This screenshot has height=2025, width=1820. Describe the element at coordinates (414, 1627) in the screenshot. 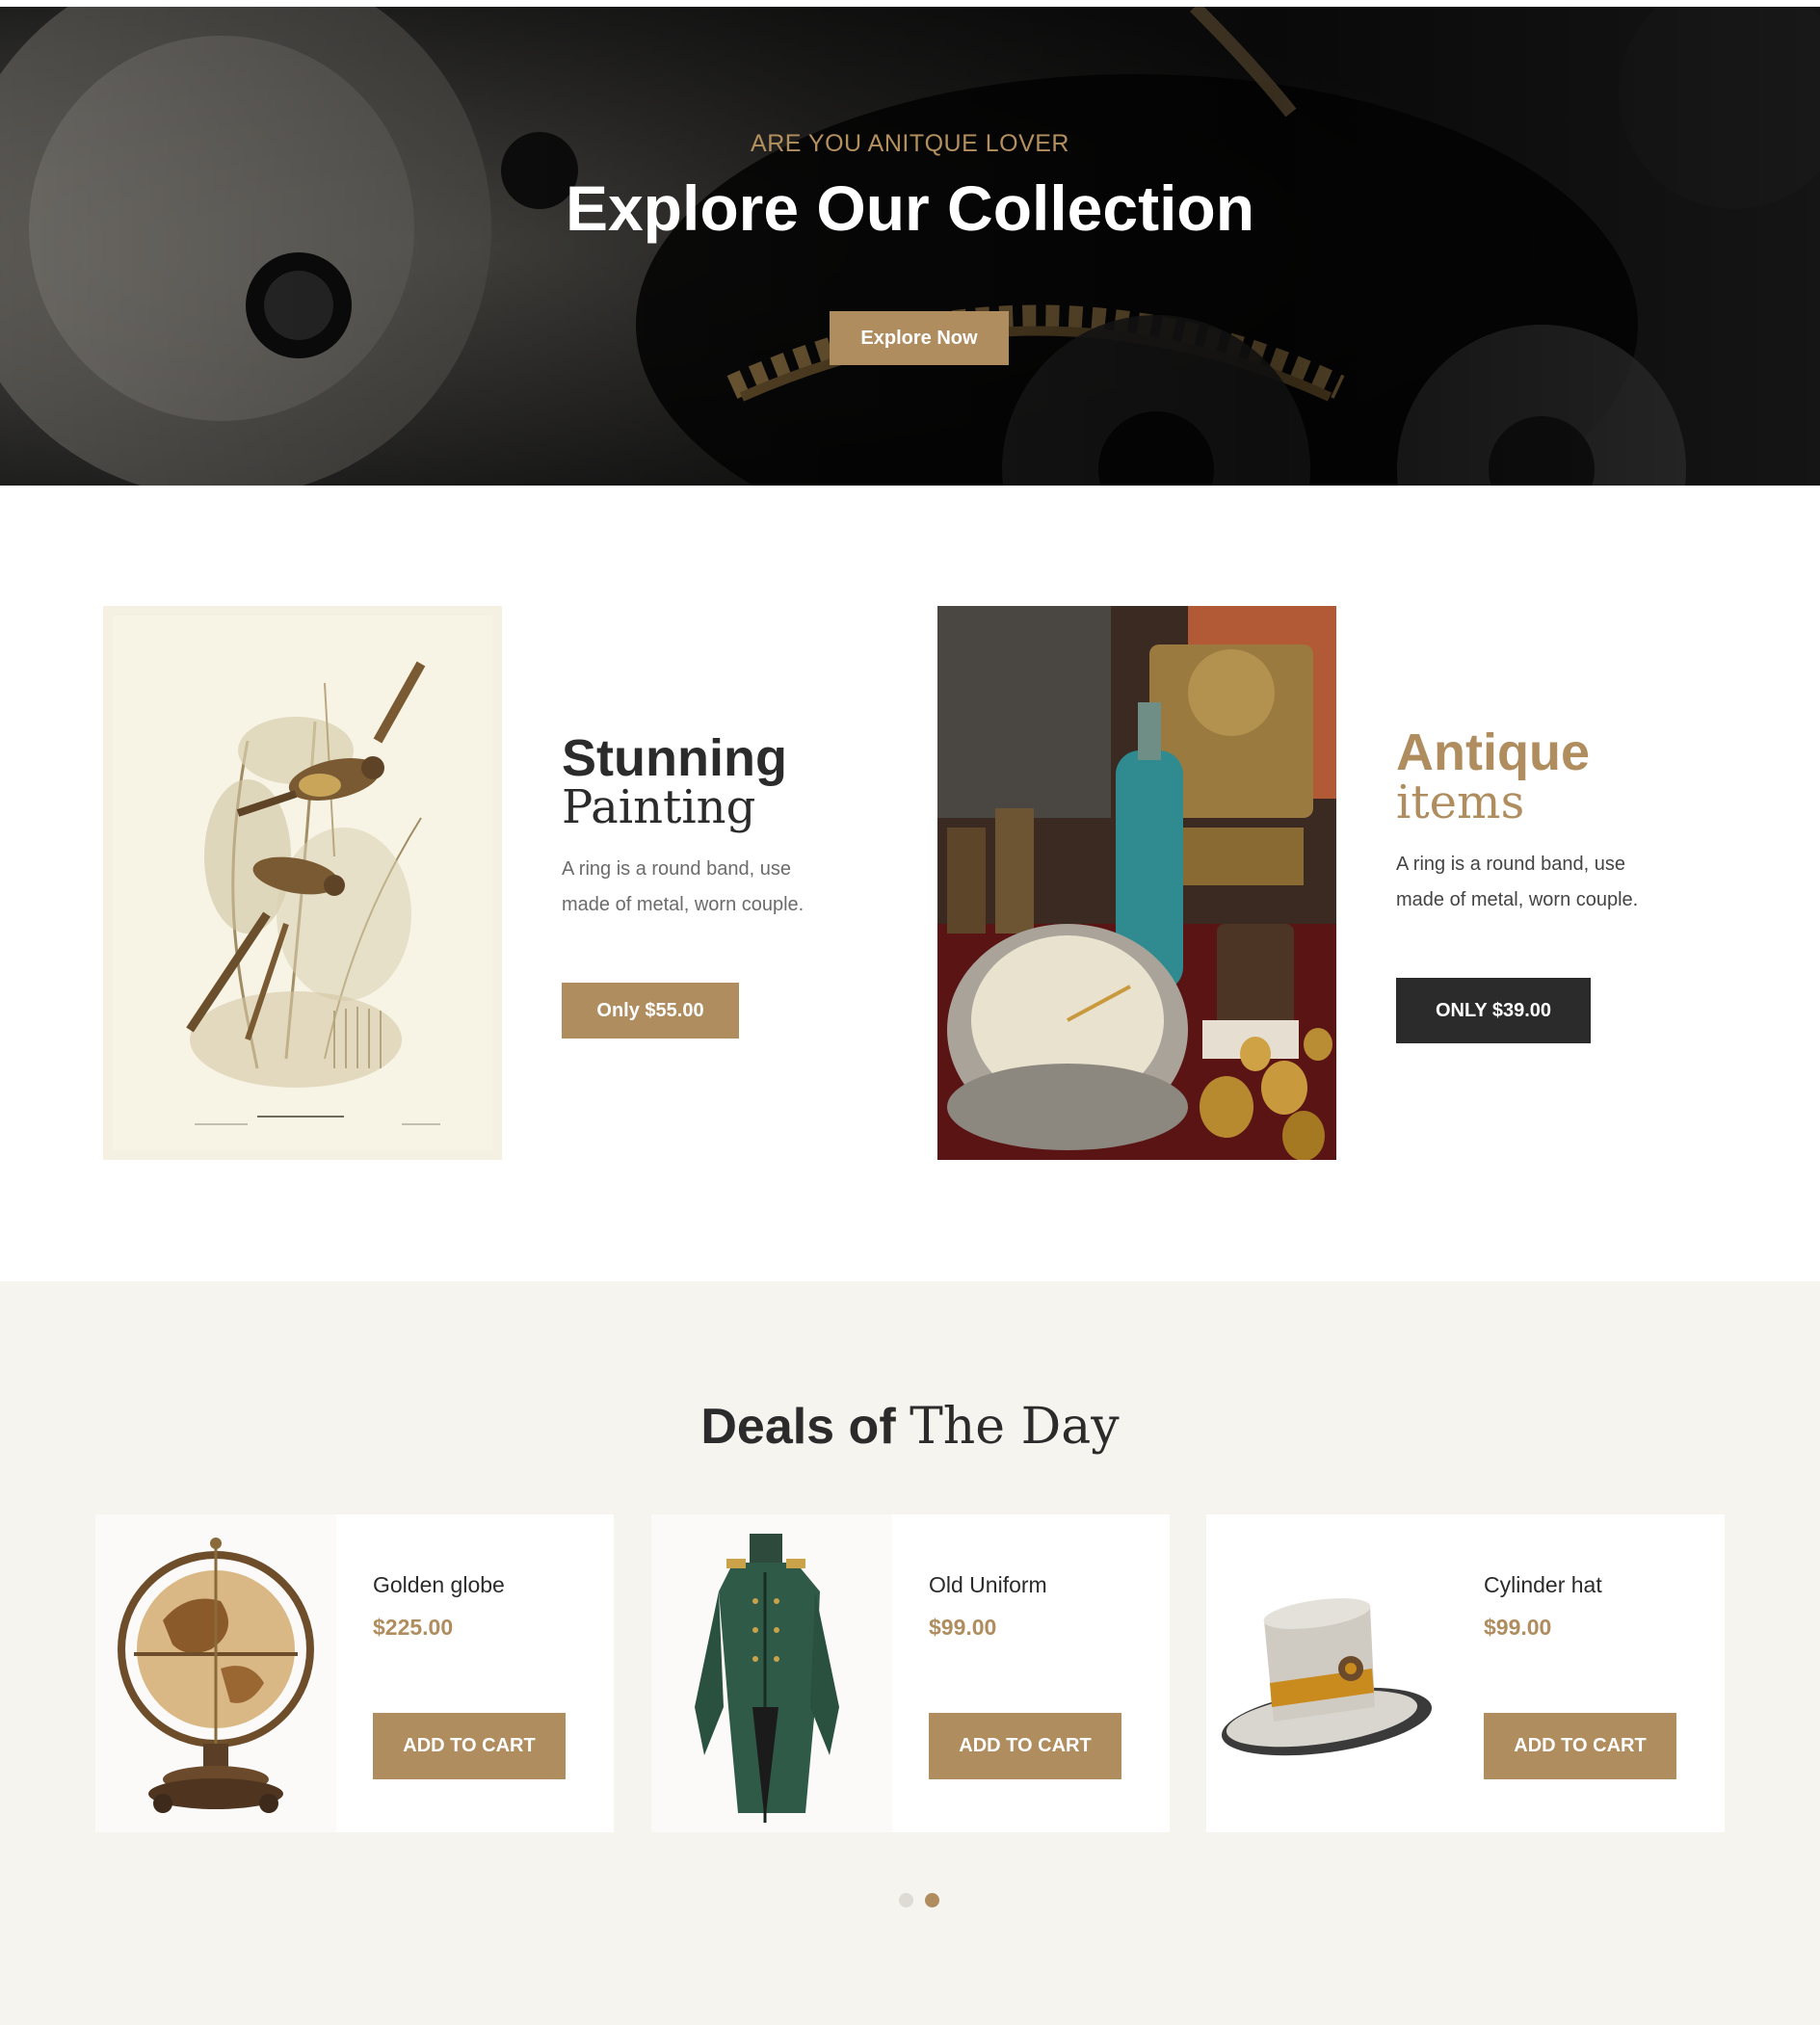

I see `product-price: $225.00` at that location.